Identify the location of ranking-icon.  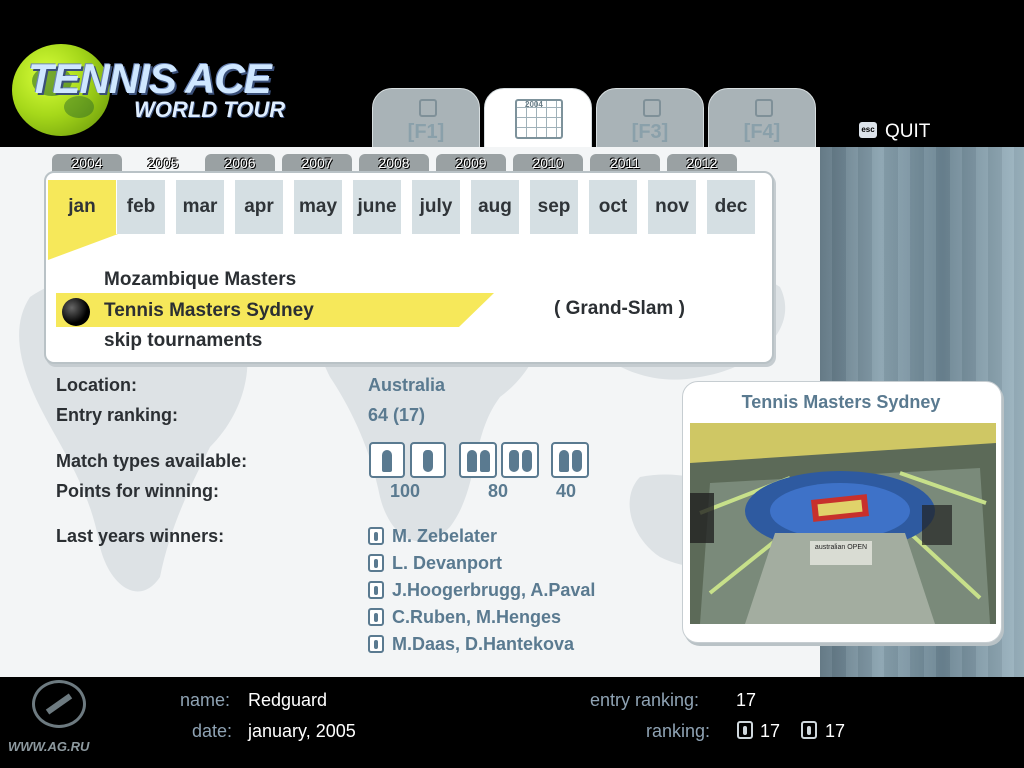
(652, 108).